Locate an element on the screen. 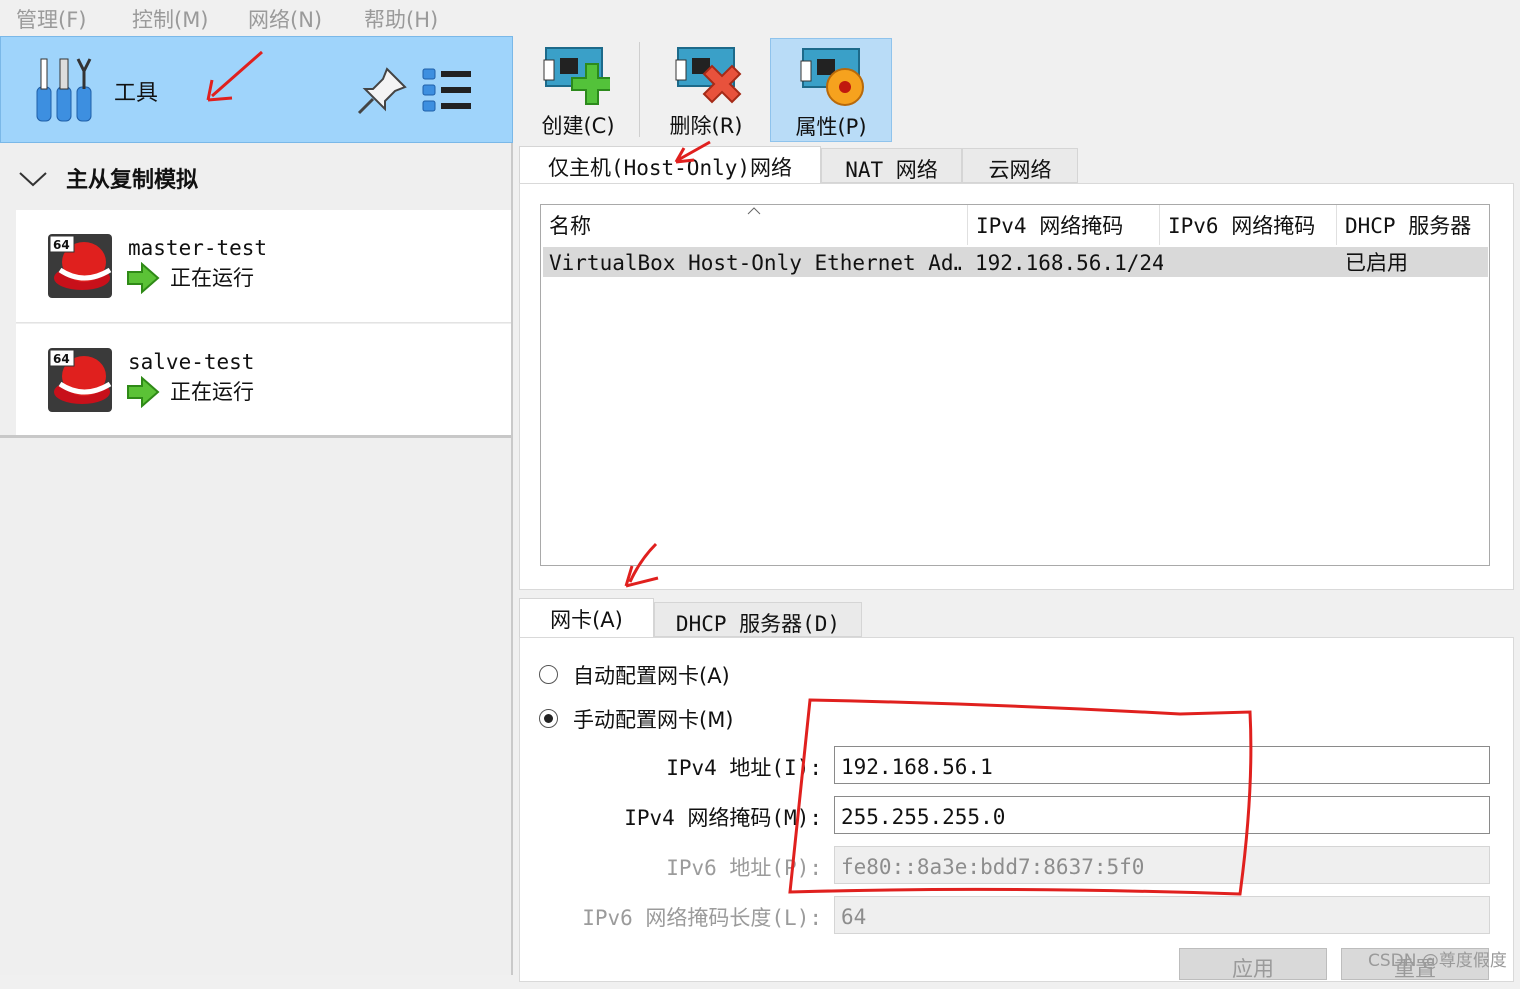 The width and height of the screenshot is (1520, 989). ipv6-prefix-label: IPv6 网络掩码长度(L): is located at coordinates (702, 918).